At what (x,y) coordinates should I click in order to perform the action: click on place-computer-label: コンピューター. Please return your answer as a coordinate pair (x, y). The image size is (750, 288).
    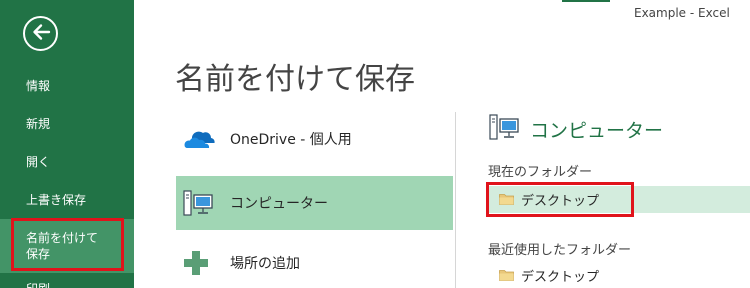
    Looking at the image, I should click on (279, 204).